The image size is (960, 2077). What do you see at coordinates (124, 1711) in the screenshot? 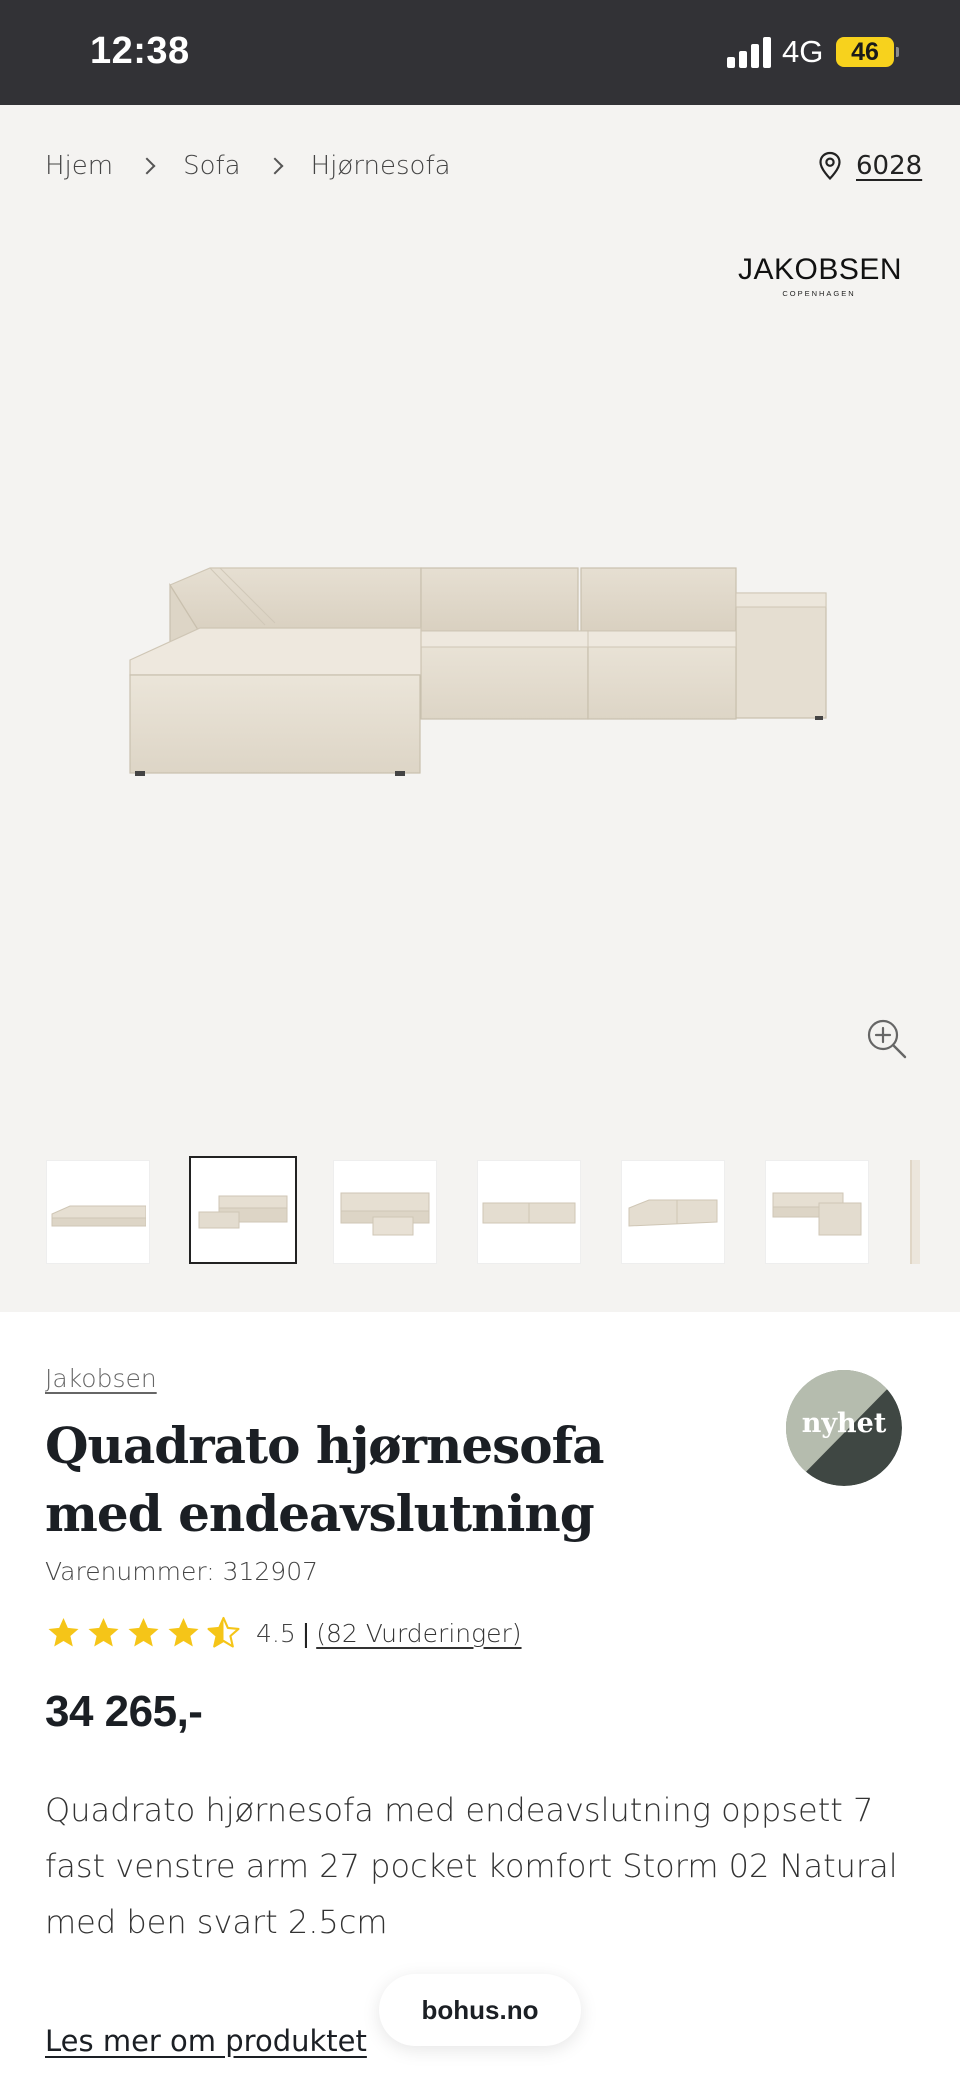
I see `product-price: 34 265,-` at bounding box center [124, 1711].